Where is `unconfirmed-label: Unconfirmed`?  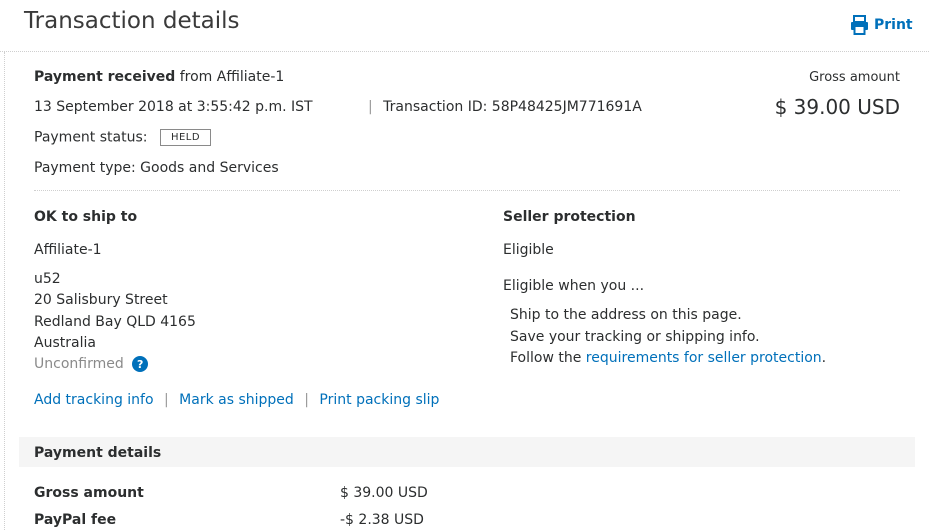
unconfirmed-label: Unconfirmed is located at coordinates (79, 364).